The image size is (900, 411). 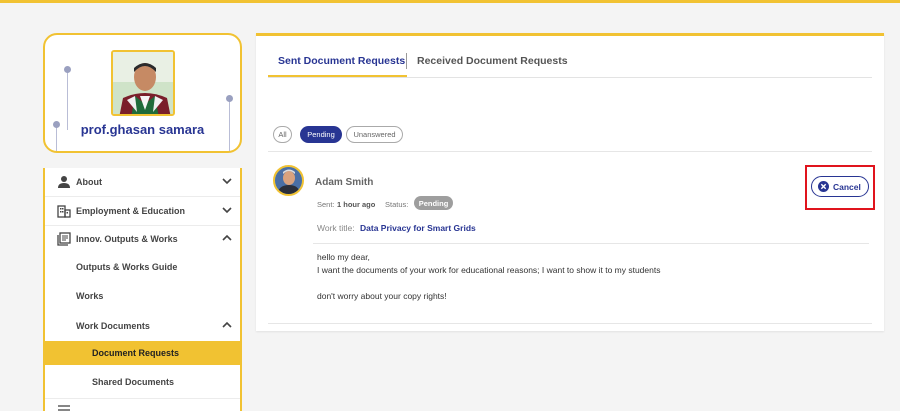 What do you see at coordinates (288, 180) in the screenshot?
I see `requester-avatar` at bounding box center [288, 180].